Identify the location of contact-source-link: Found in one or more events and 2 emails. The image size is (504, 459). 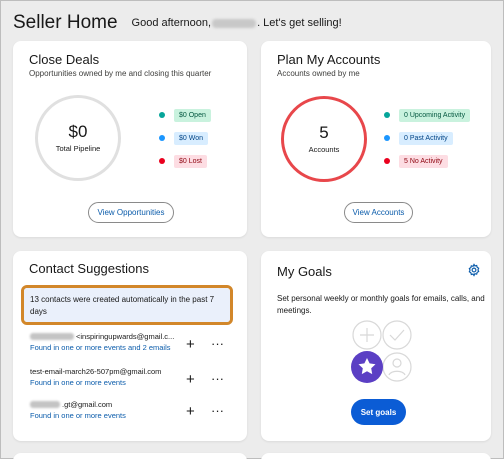
(135, 347).